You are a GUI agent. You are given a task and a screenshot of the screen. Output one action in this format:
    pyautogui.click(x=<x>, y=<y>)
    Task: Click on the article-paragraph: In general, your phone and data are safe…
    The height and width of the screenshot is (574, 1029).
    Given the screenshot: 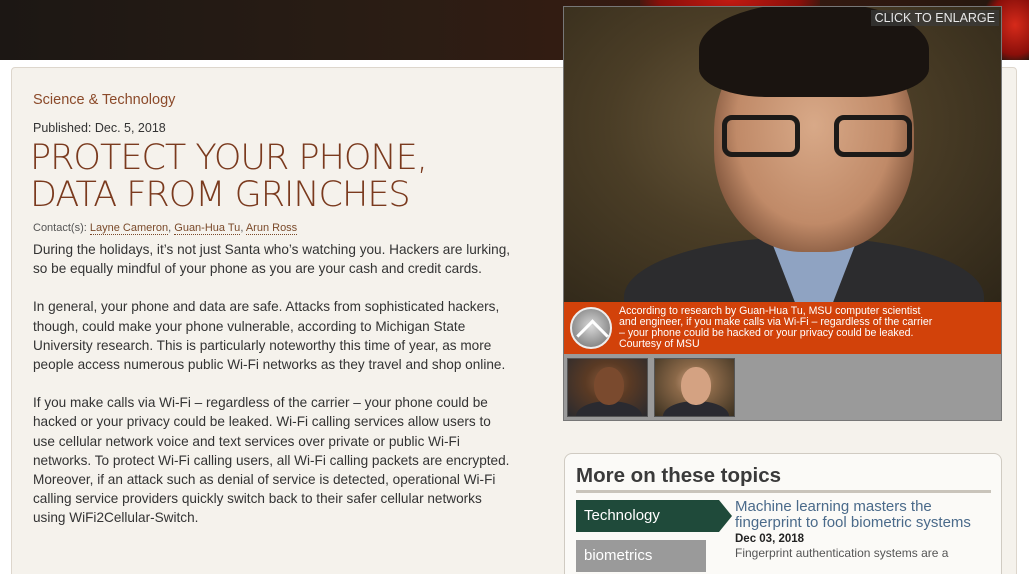 What is the action you would take?
    pyautogui.click(x=269, y=336)
    